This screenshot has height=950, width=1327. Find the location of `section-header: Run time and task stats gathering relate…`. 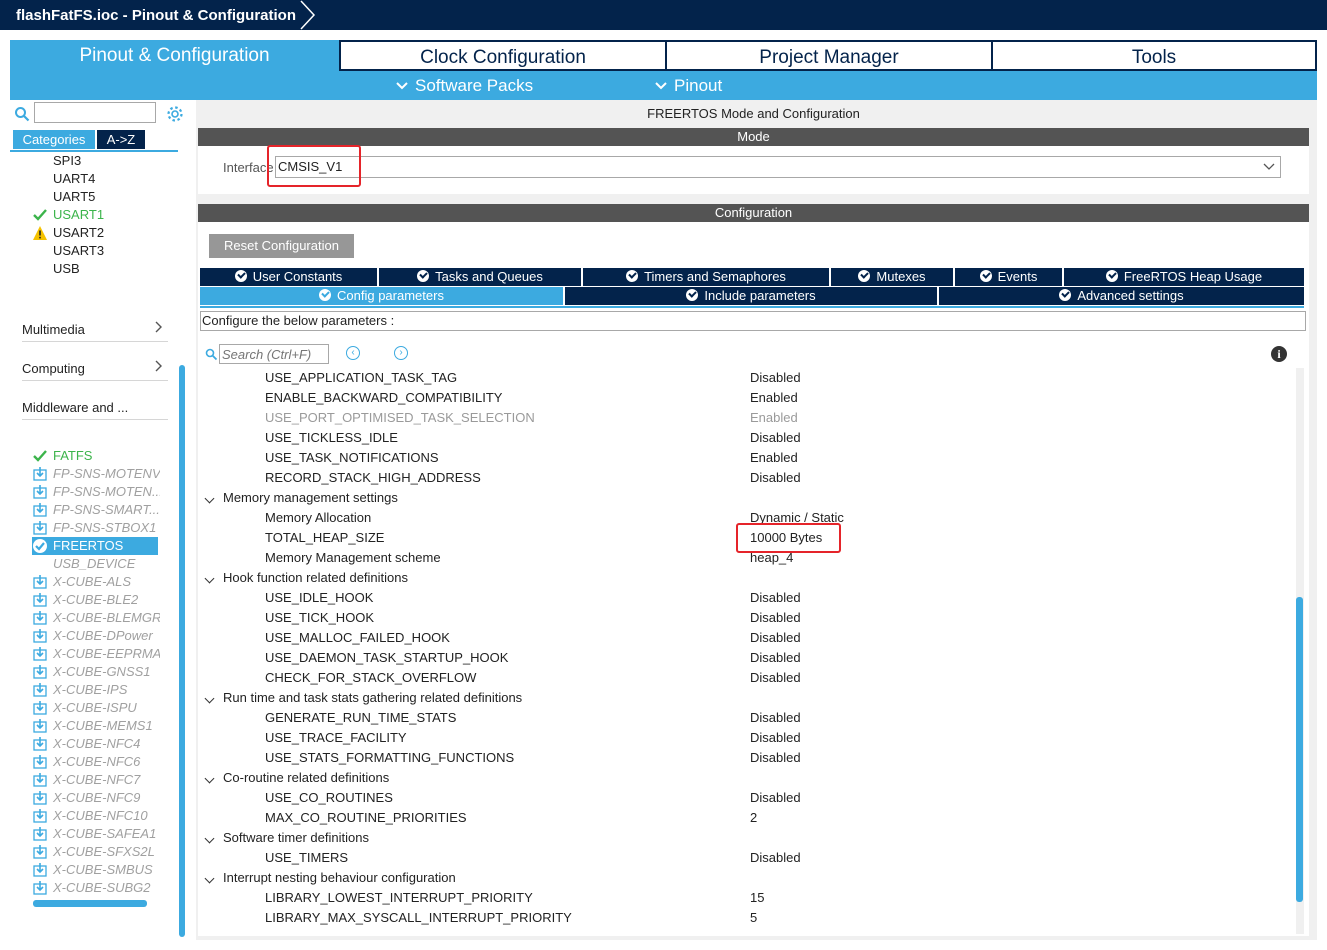

section-header: Run time and task stats gathering relate… is located at coordinates (746, 698).